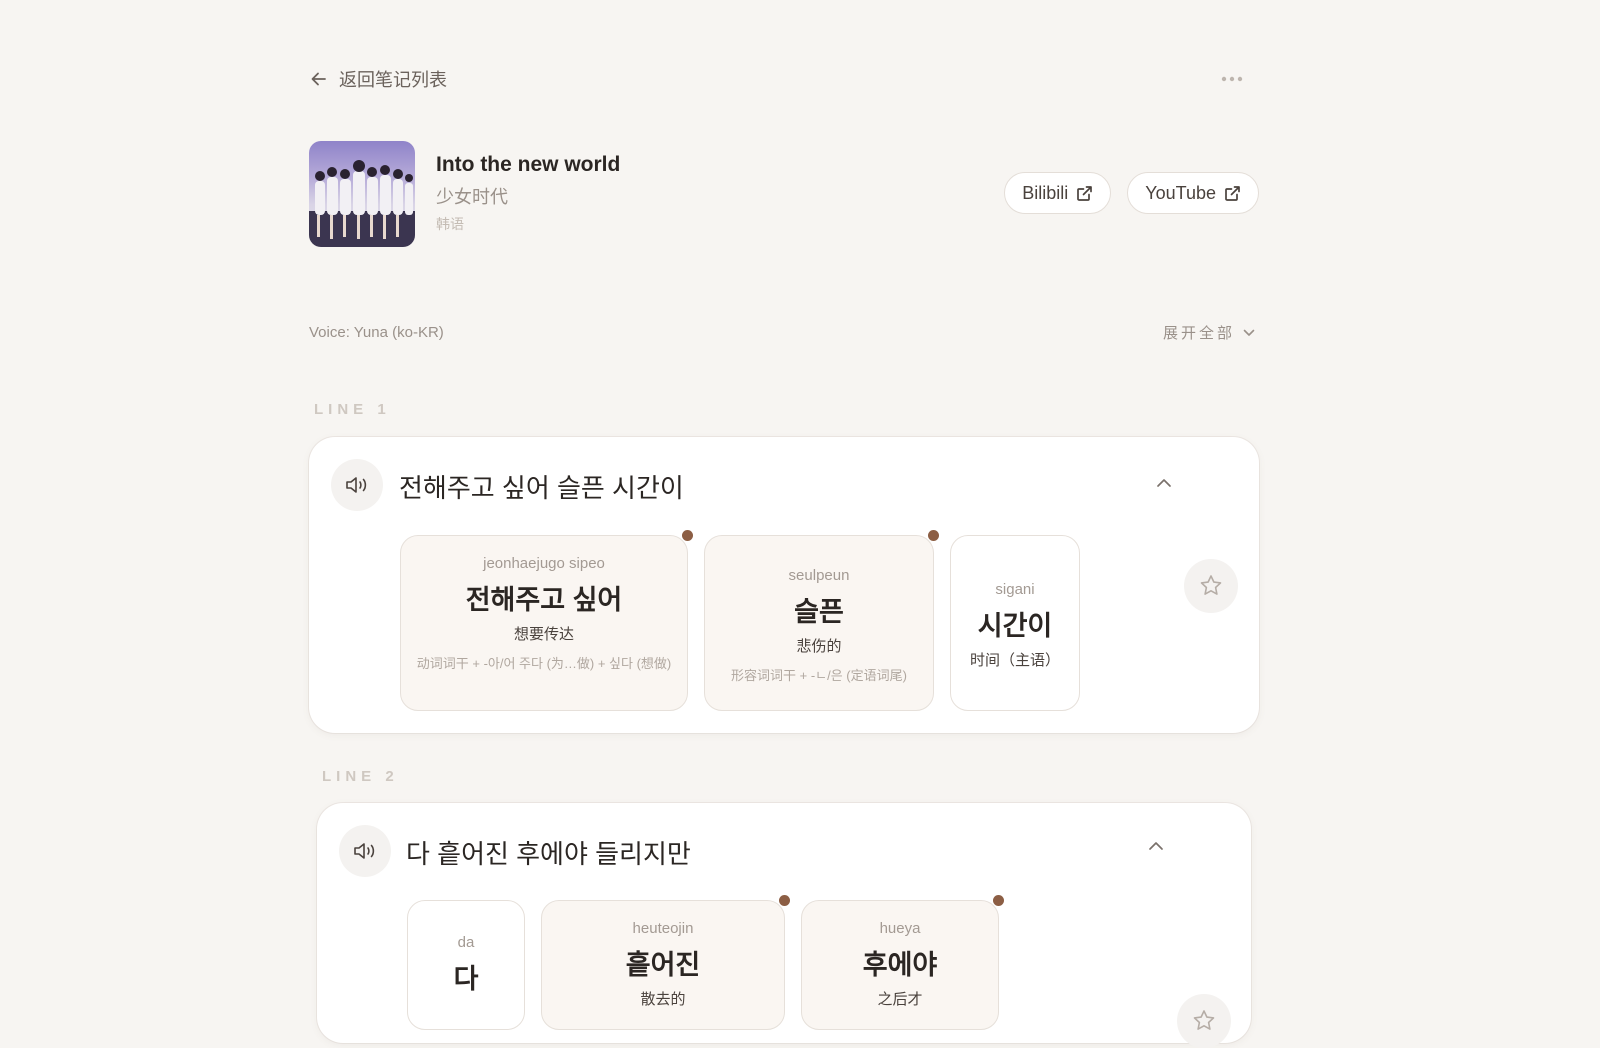  Describe the element at coordinates (472, 197) in the screenshot. I see `song-artist: 少女时代` at that location.